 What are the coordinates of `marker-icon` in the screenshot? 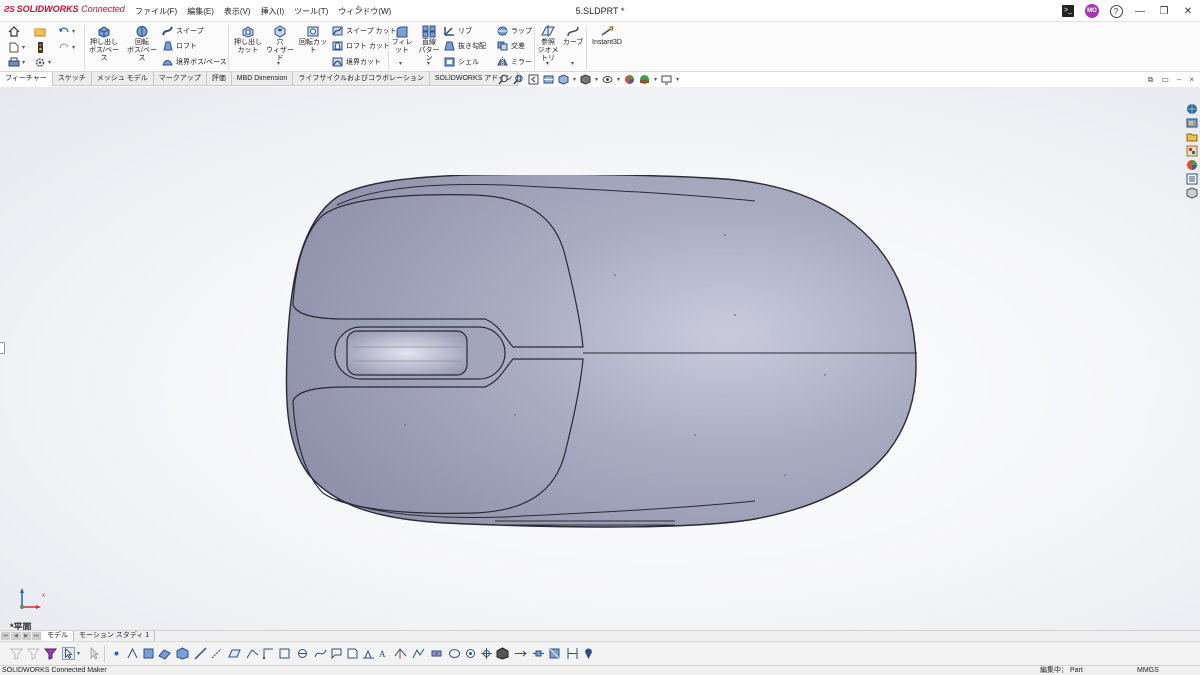 It's located at (588, 653).